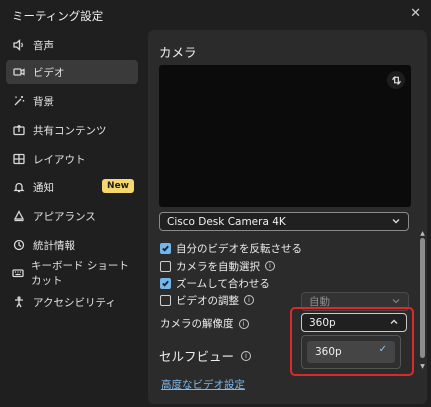 This screenshot has height=407, width=431. I want to click on video-adjust-checkbox, so click(165, 300).